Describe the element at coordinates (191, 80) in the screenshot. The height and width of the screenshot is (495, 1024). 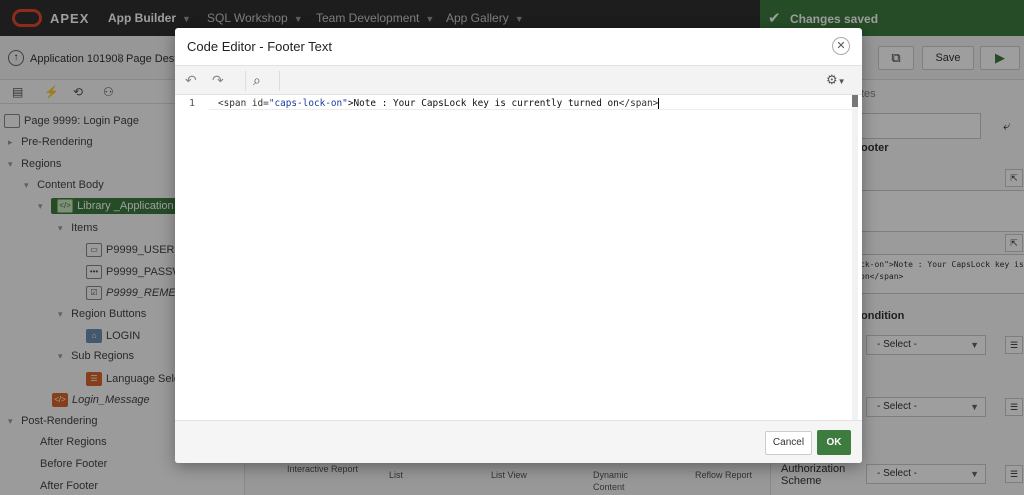
I see `undo-icon: ↶` at that location.